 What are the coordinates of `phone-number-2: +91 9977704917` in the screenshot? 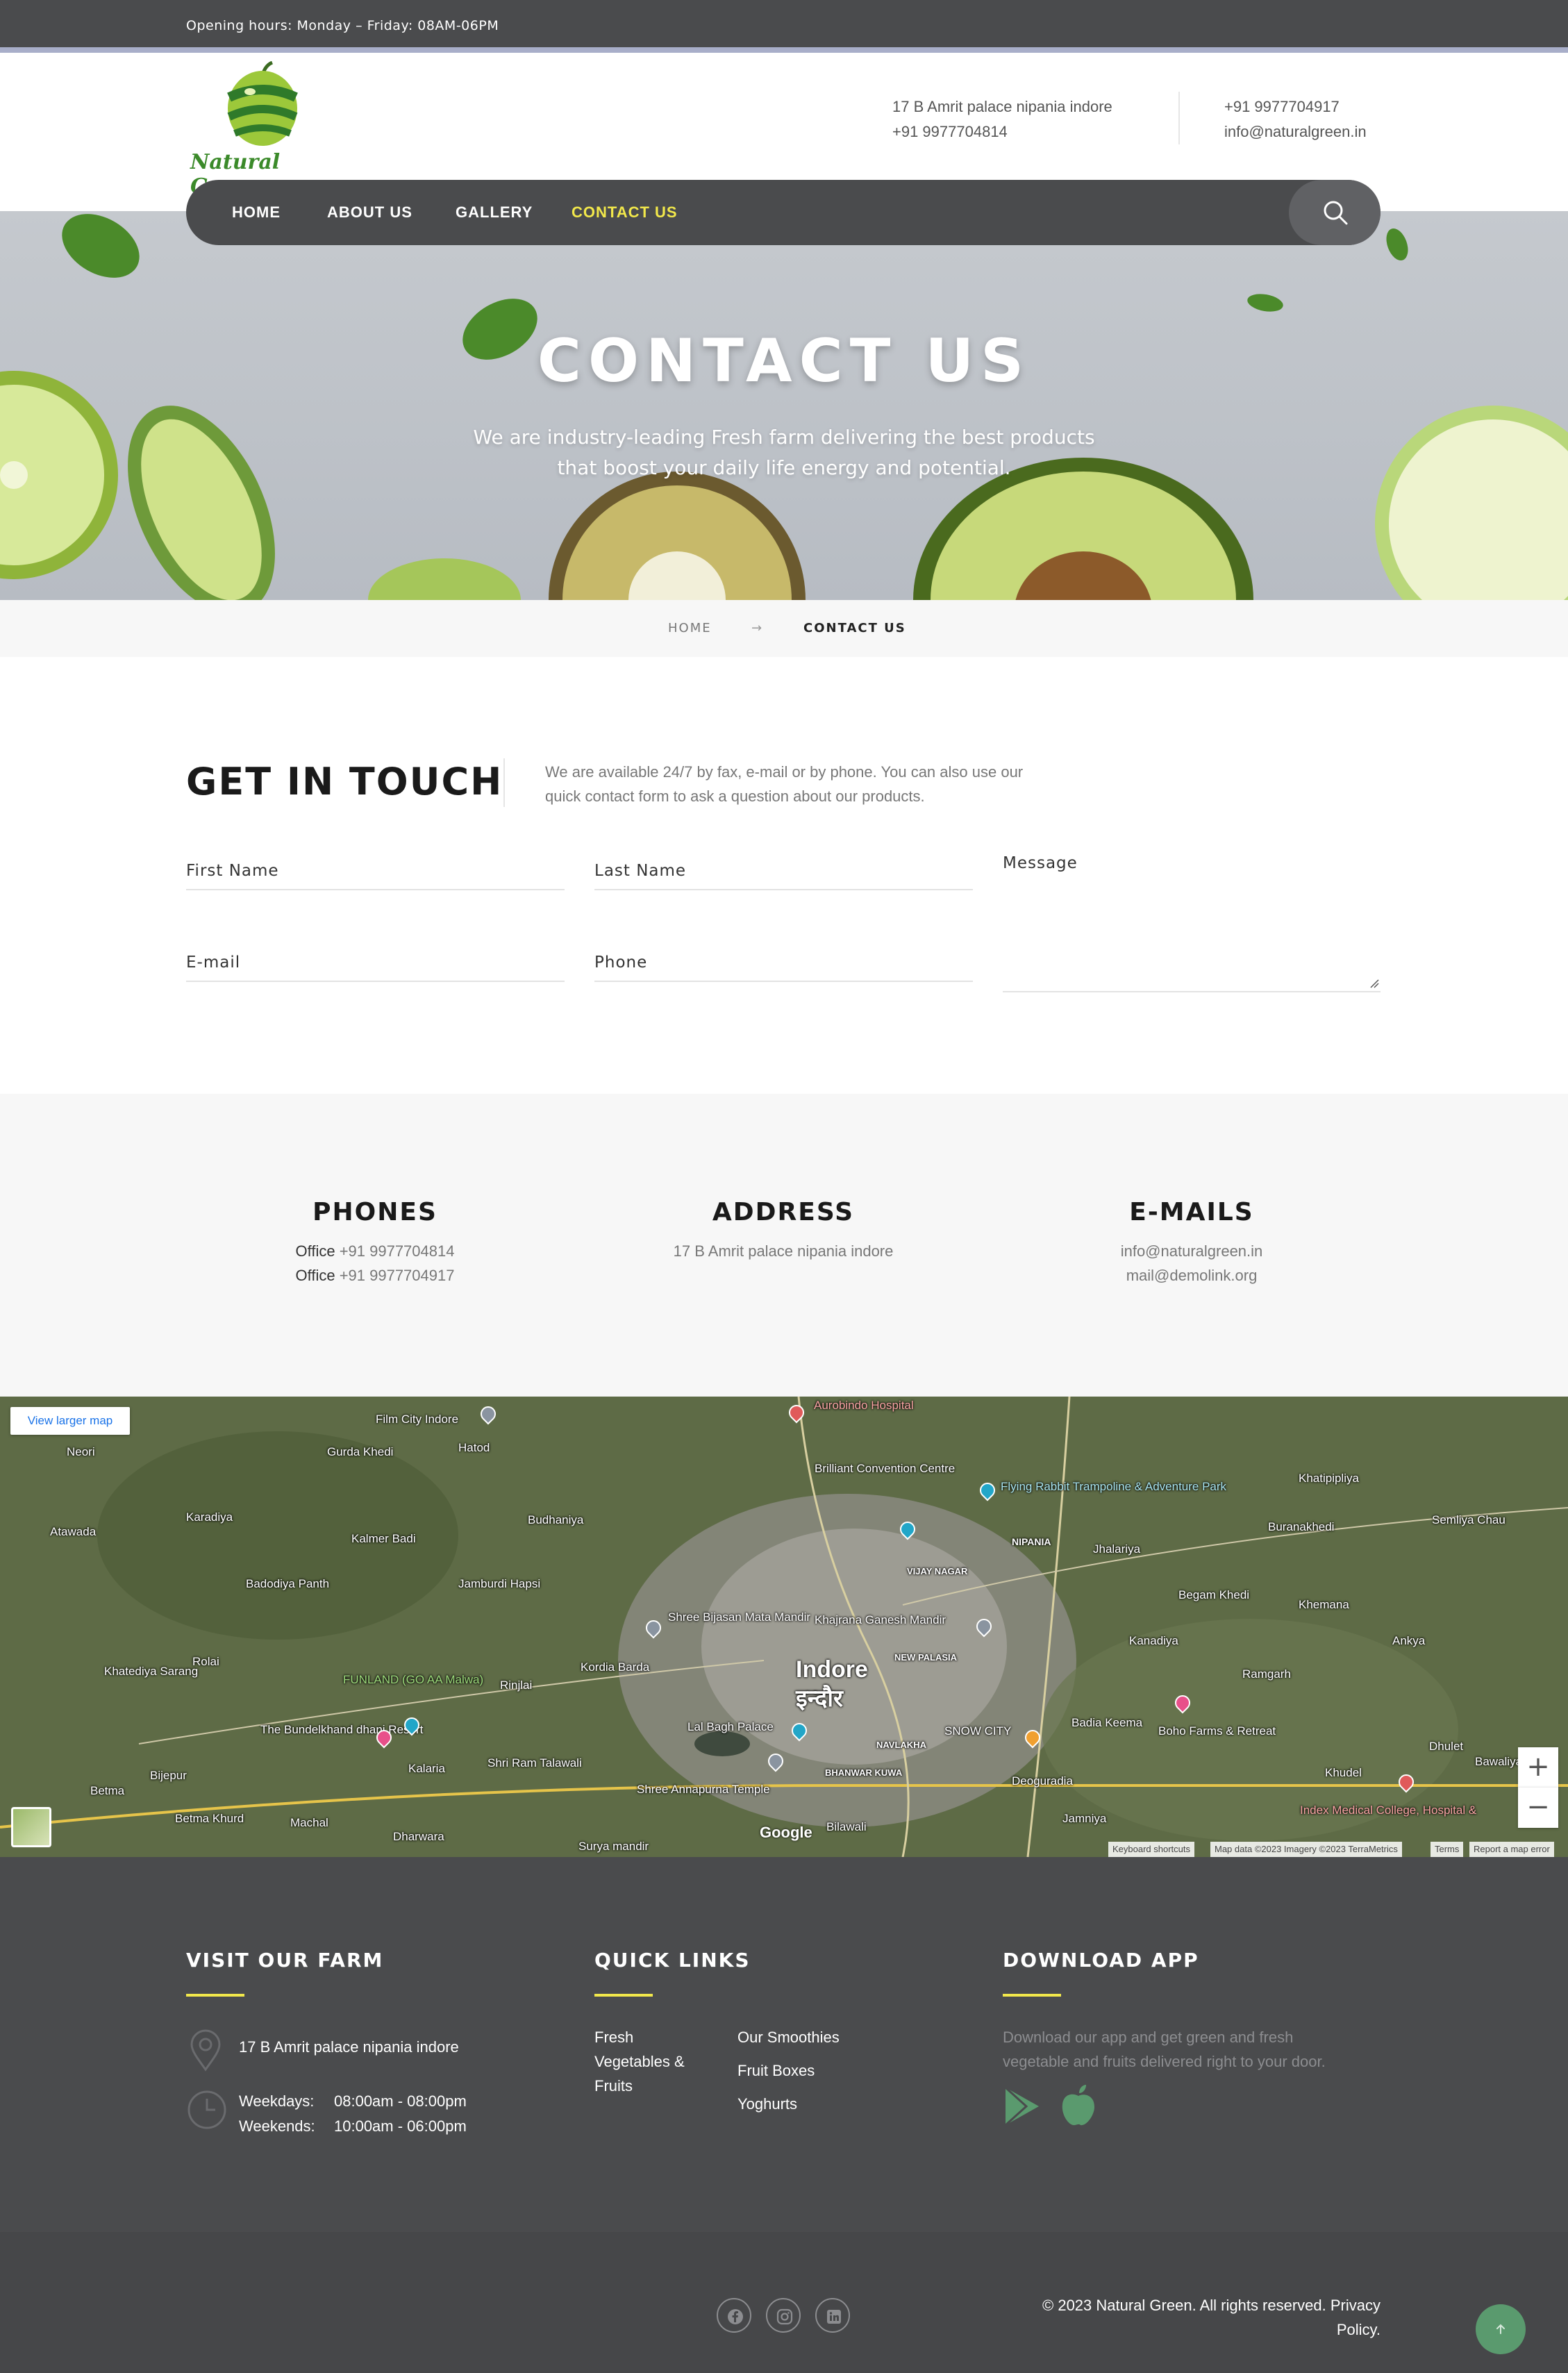 It's located at (397, 1275).